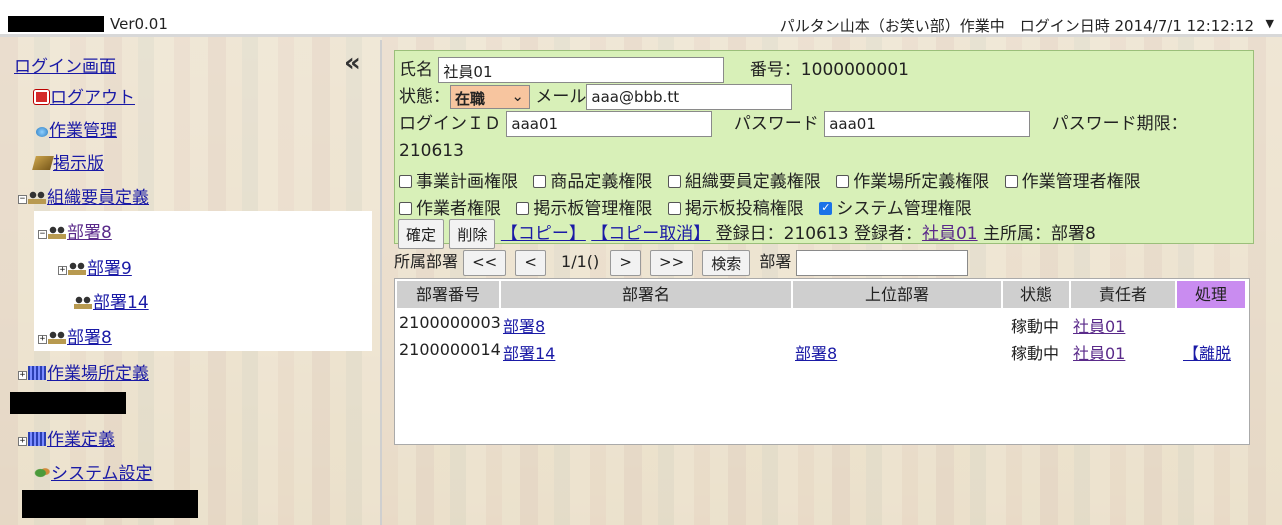 This screenshot has height=525, width=1282. Describe the element at coordinates (950, 234) in the screenshot. I see `registrant-link: 社員01` at that location.